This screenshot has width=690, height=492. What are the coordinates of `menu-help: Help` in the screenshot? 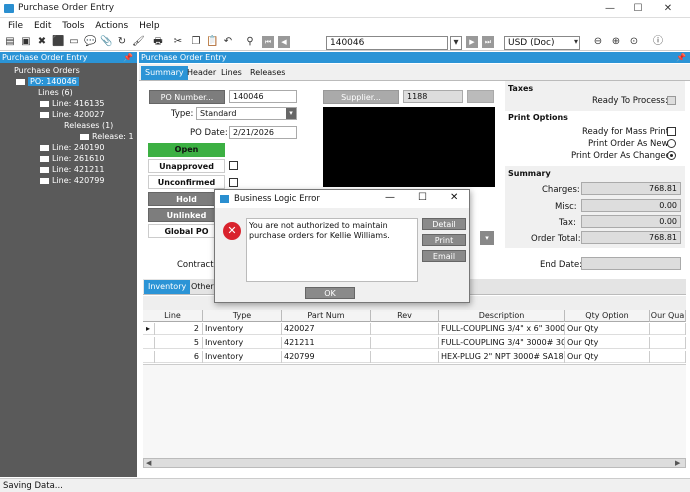 It's located at (149, 26).